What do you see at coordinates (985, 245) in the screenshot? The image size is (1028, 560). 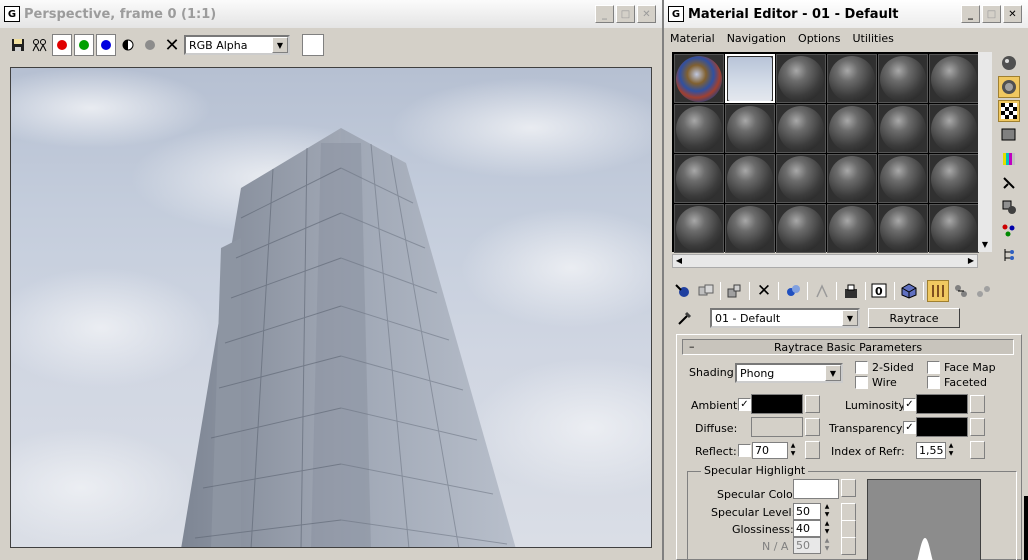 I see `scroll-down-icon: ▼` at bounding box center [985, 245].